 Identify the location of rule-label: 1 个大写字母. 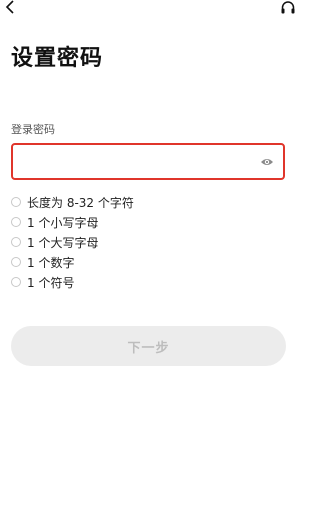
(63, 242).